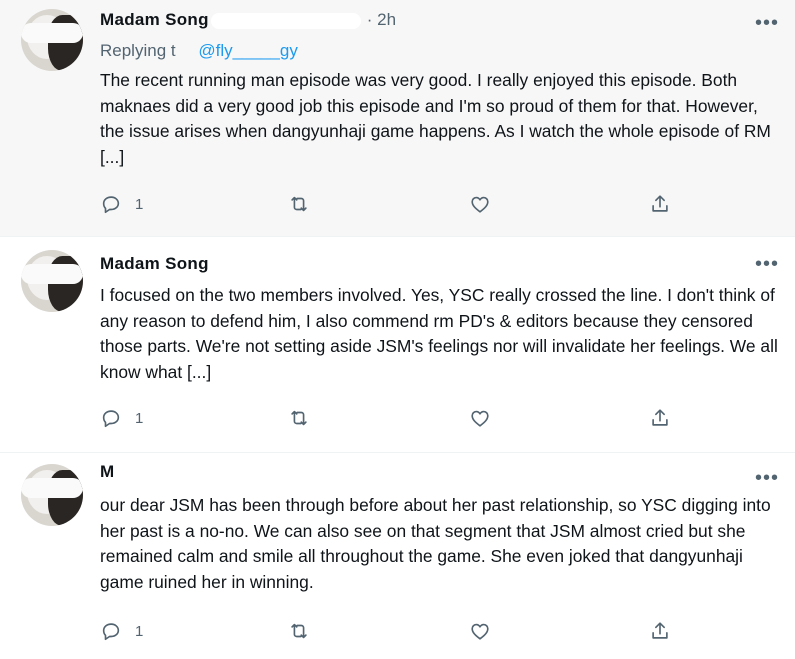 The height and width of the screenshot is (659, 795). I want to click on tweet-header: M, so click(259, 472).